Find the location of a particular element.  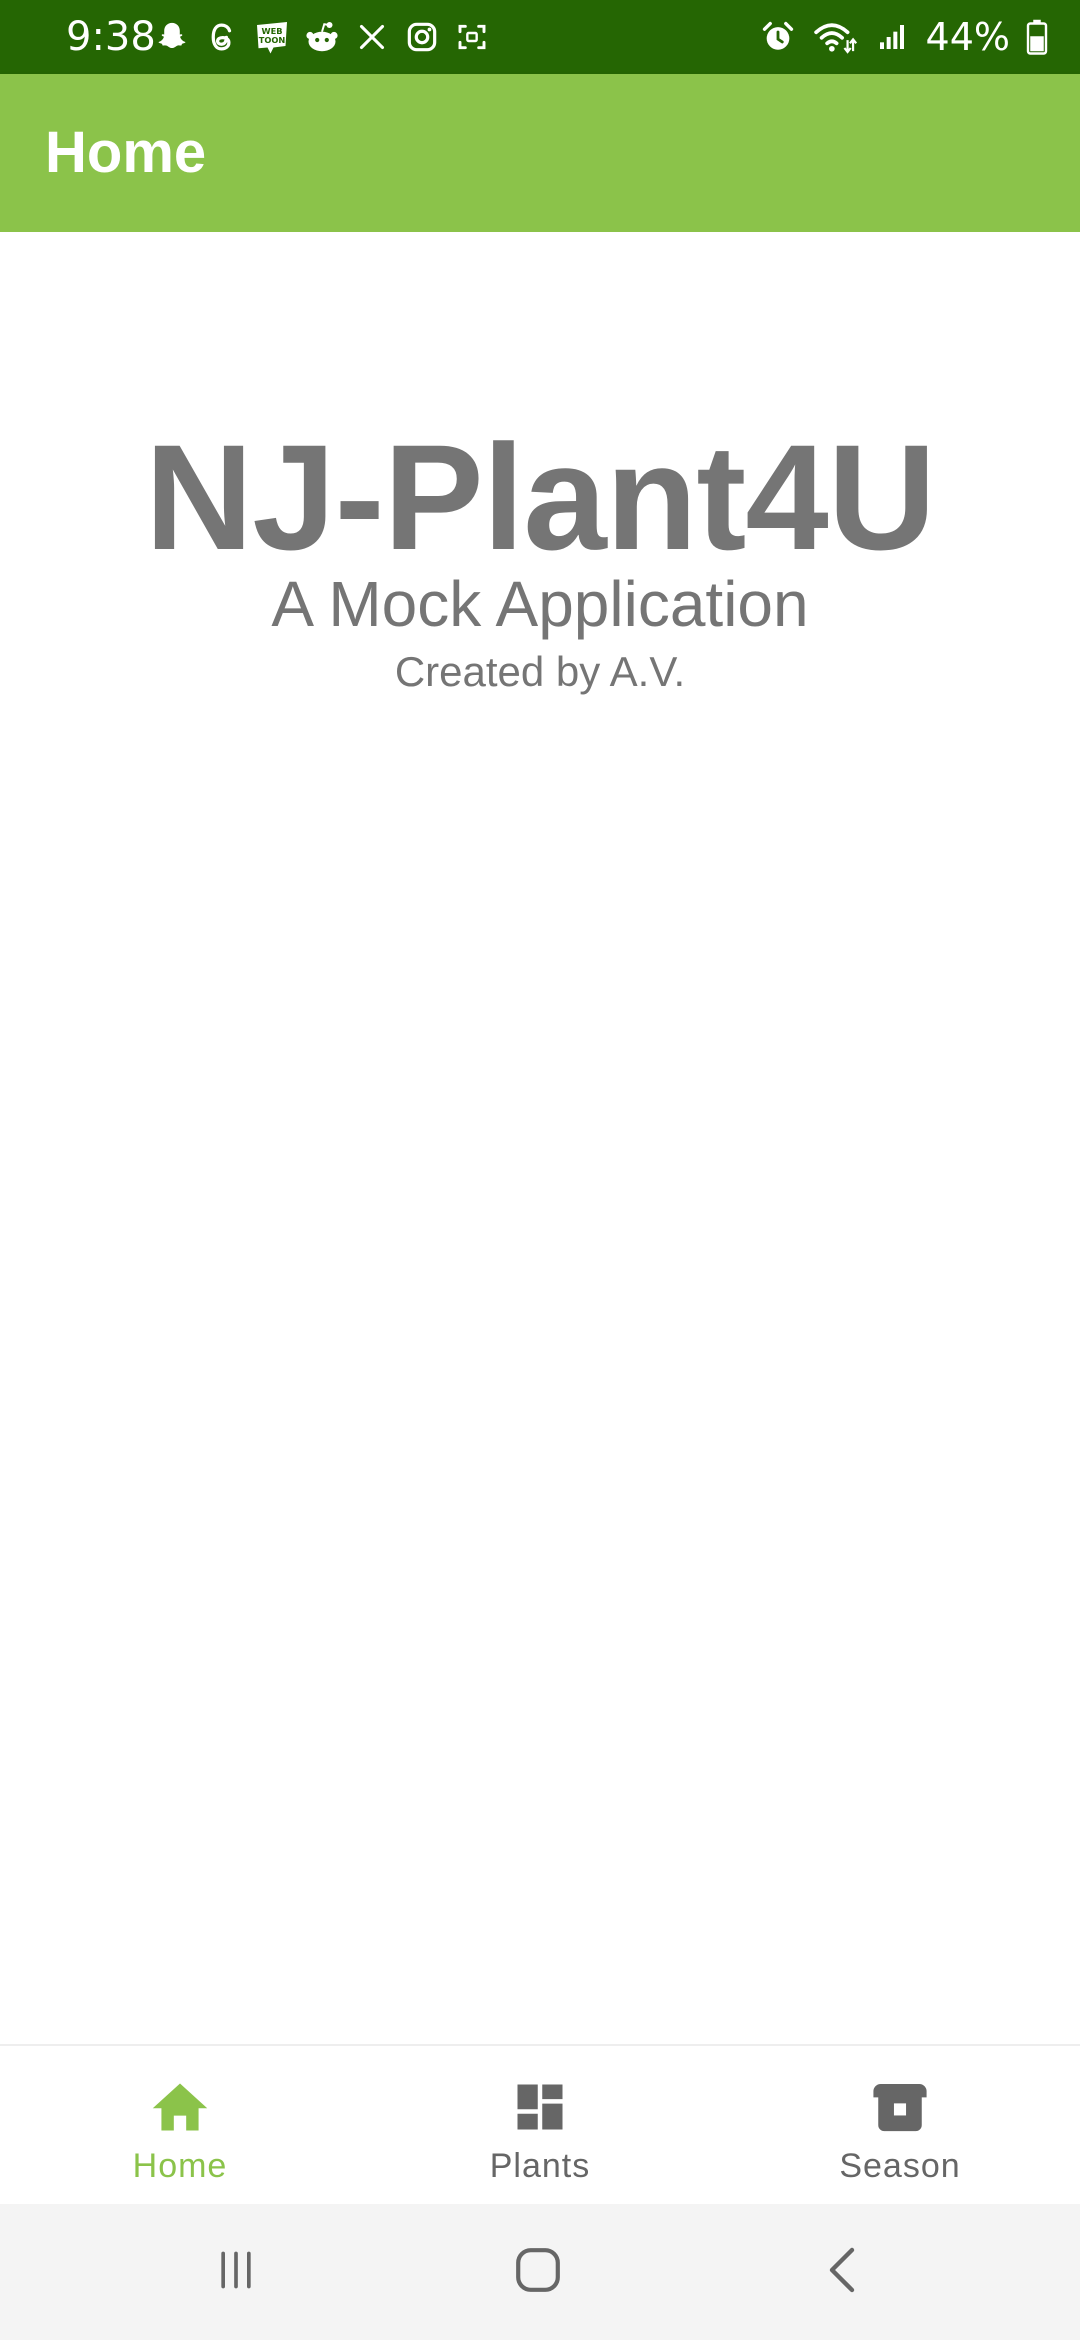

nav-item-plants: Plants is located at coordinates (540, 2126).